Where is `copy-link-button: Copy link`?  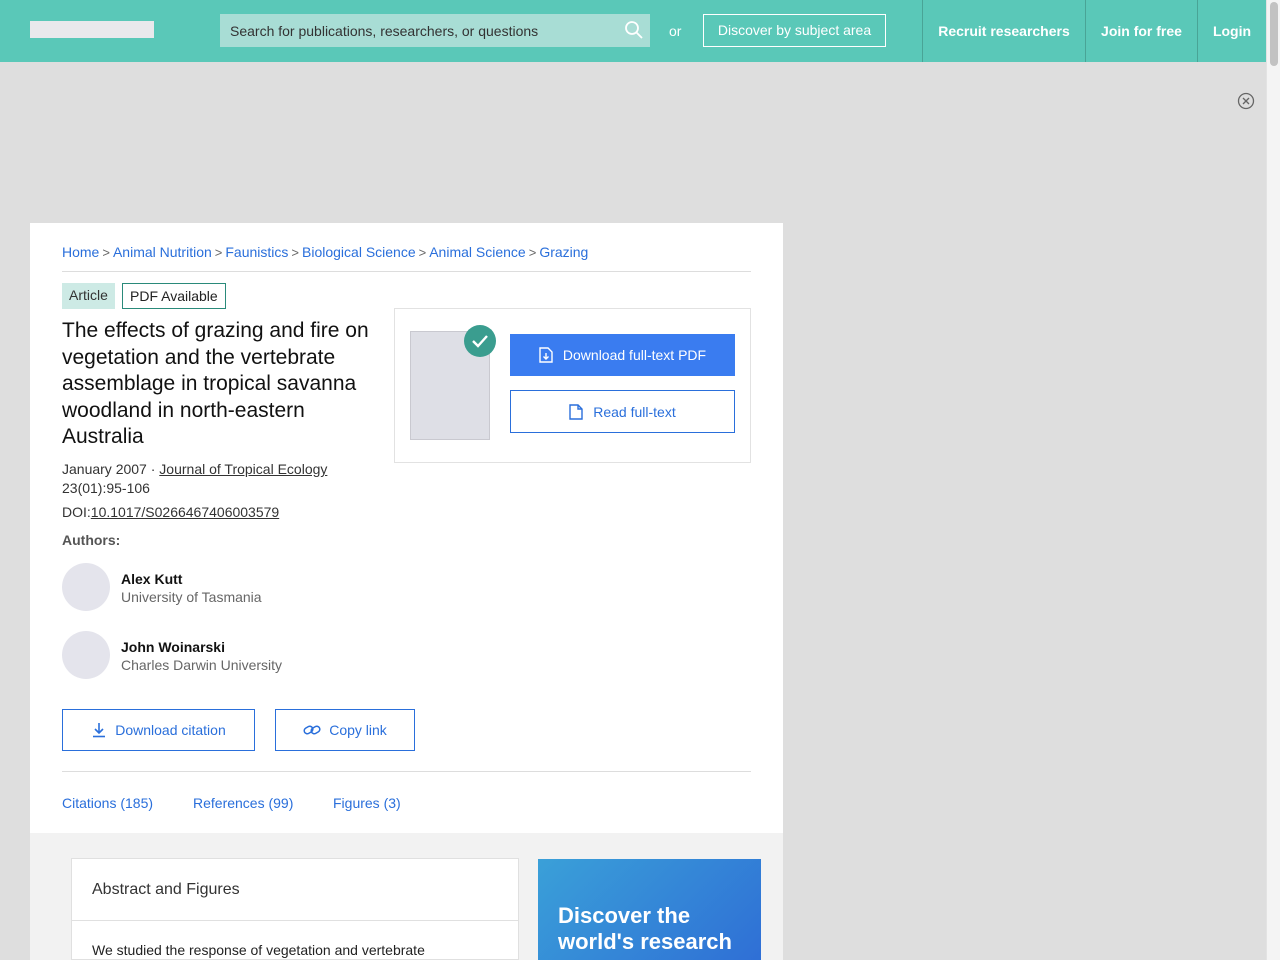 copy-link-button: Copy link is located at coordinates (345, 730).